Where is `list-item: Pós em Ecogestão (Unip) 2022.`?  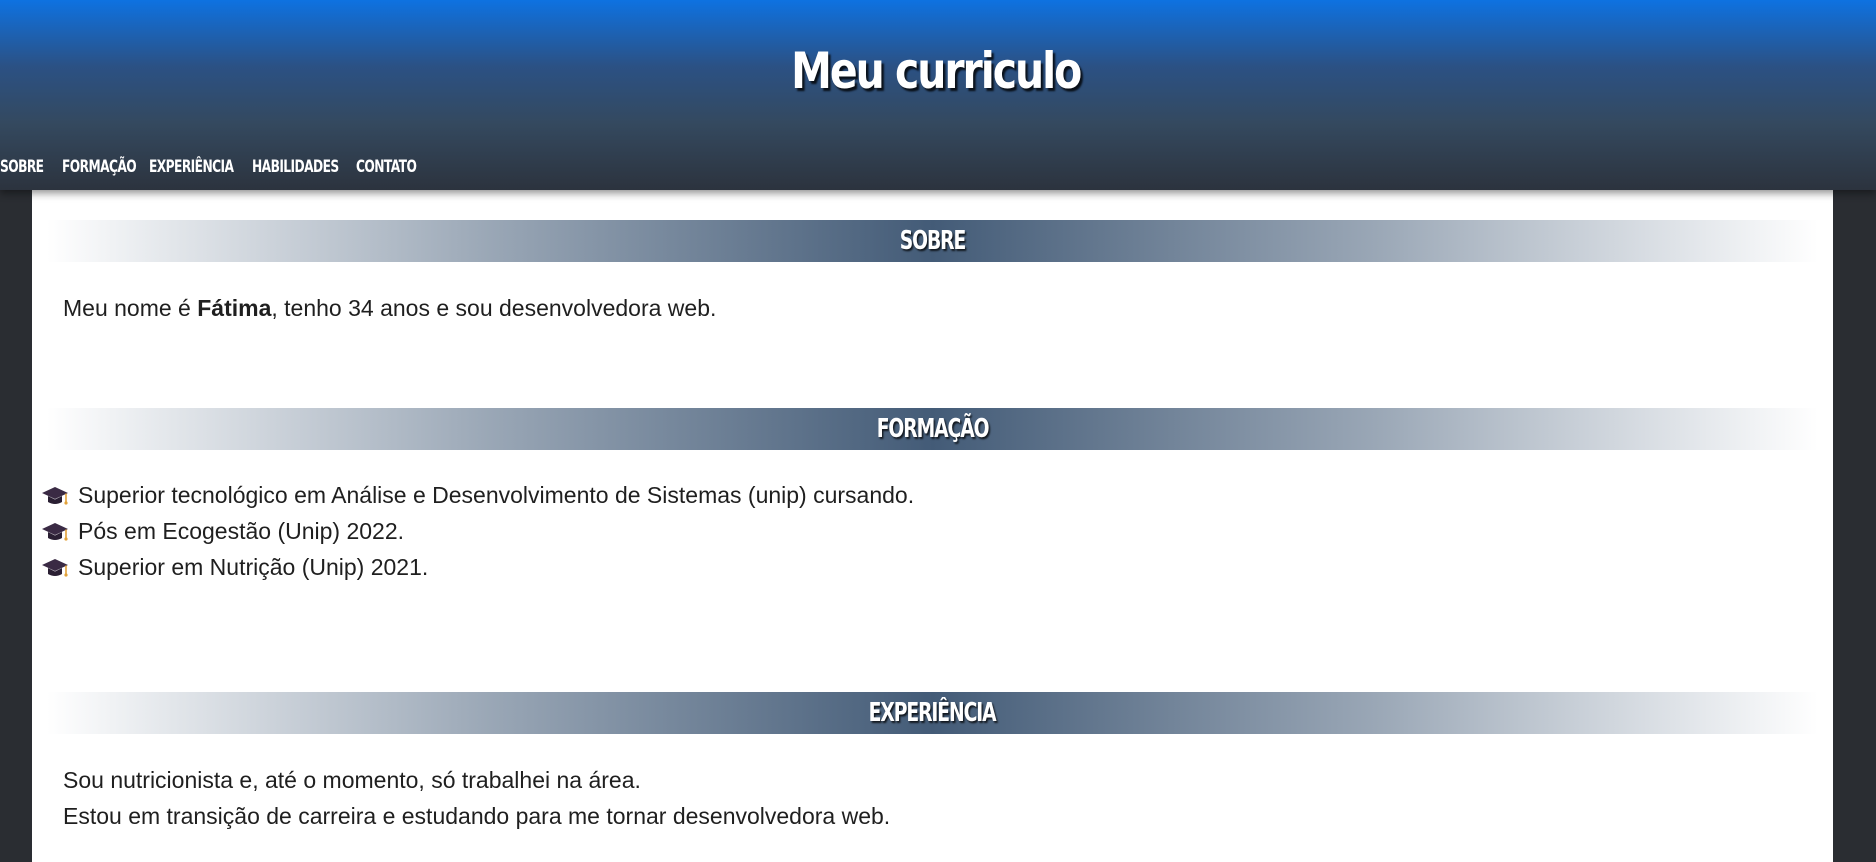
list-item: Pós em Ecogestão (Unip) 2022. is located at coordinates (477, 531).